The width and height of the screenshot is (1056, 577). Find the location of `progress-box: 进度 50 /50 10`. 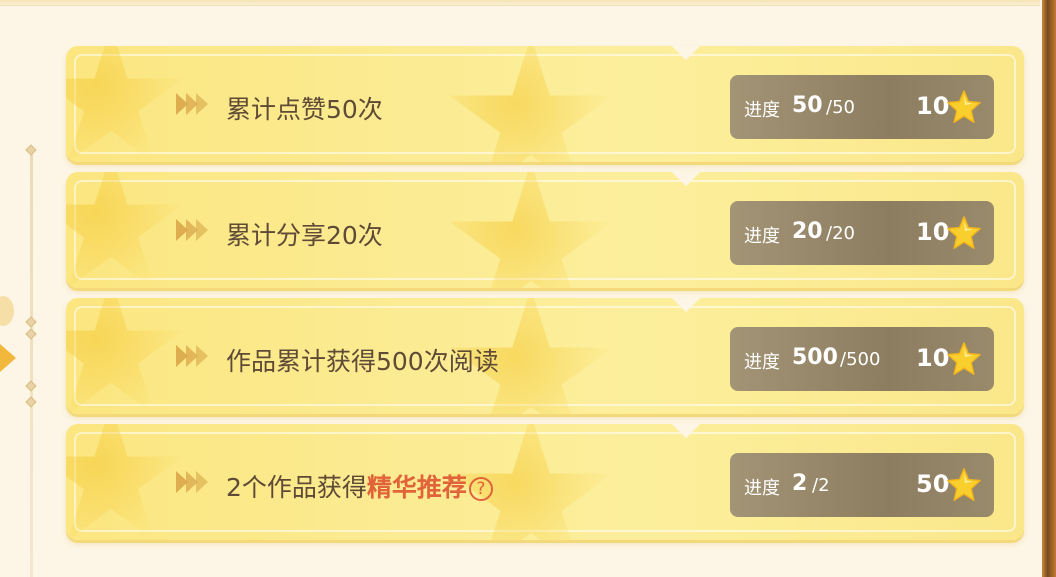

progress-box: 进度 50 /50 10 is located at coordinates (862, 107).